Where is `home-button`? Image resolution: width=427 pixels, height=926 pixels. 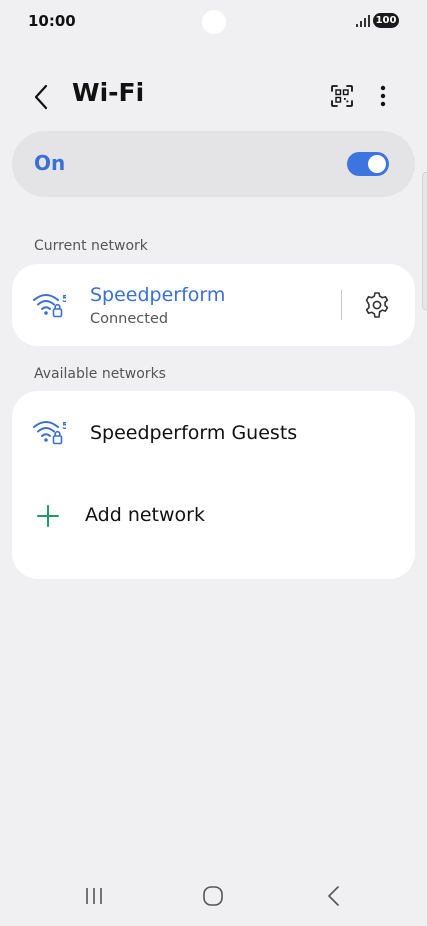
home-button is located at coordinates (213, 896).